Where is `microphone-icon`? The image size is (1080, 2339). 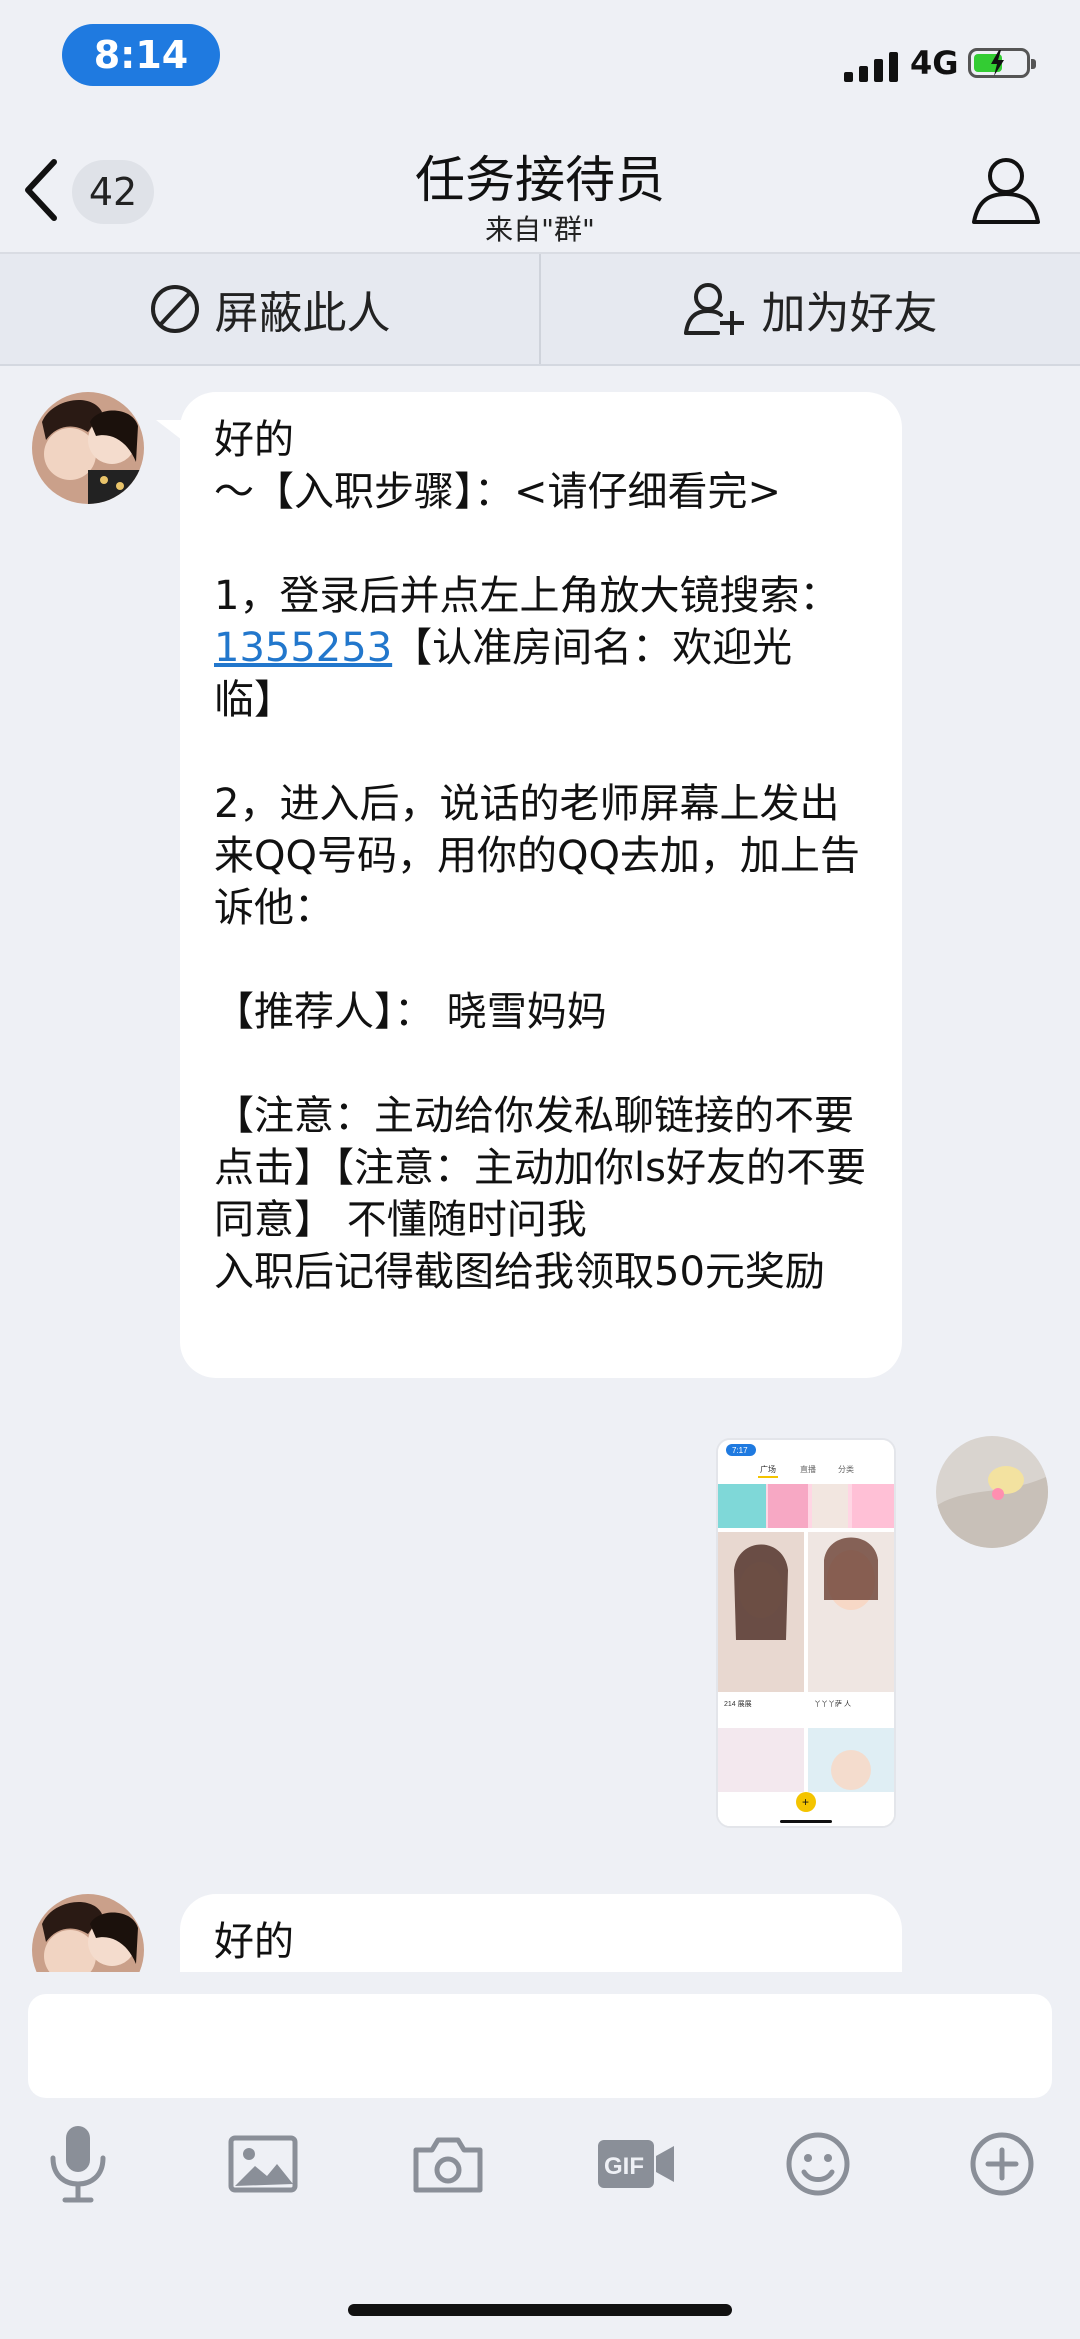
microphone-icon is located at coordinates (78, 2164).